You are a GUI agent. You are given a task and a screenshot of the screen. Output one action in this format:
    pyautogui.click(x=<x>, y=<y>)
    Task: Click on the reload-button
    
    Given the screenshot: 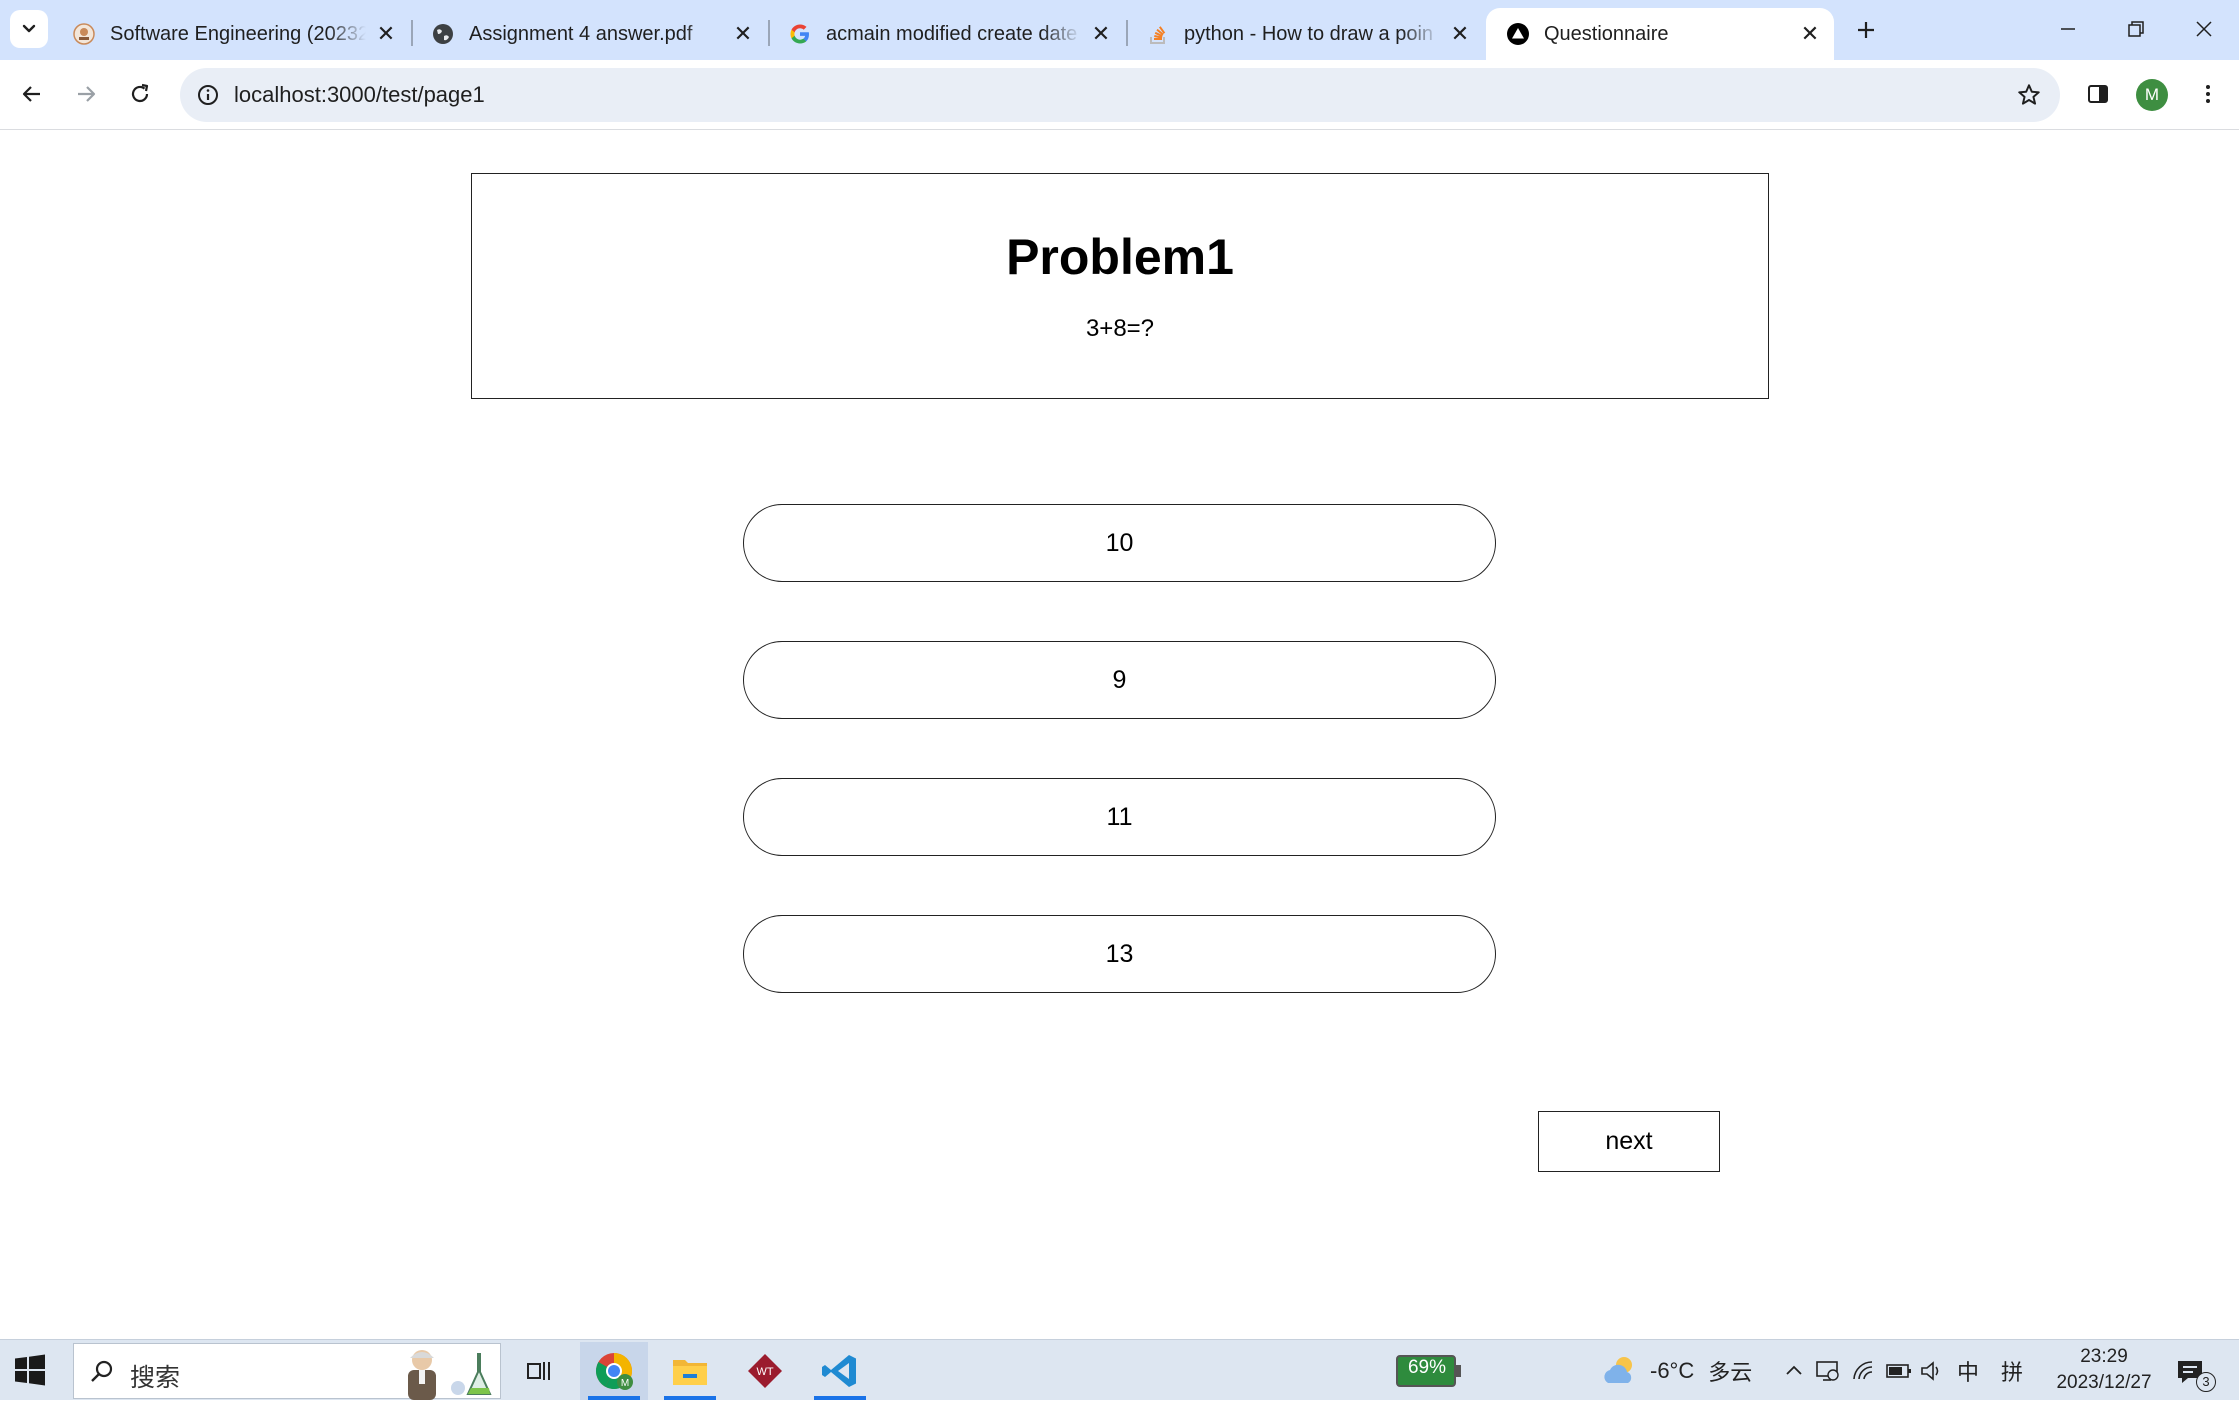 What is the action you would take?
    pyautogui.click(x=140, y=94)
    